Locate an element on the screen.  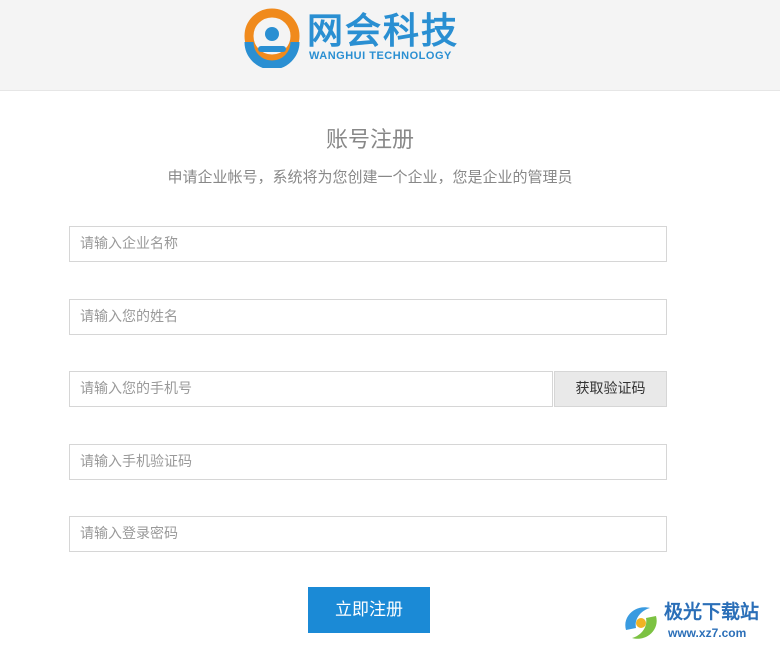
phone-field is located at coordinates (311, 389).